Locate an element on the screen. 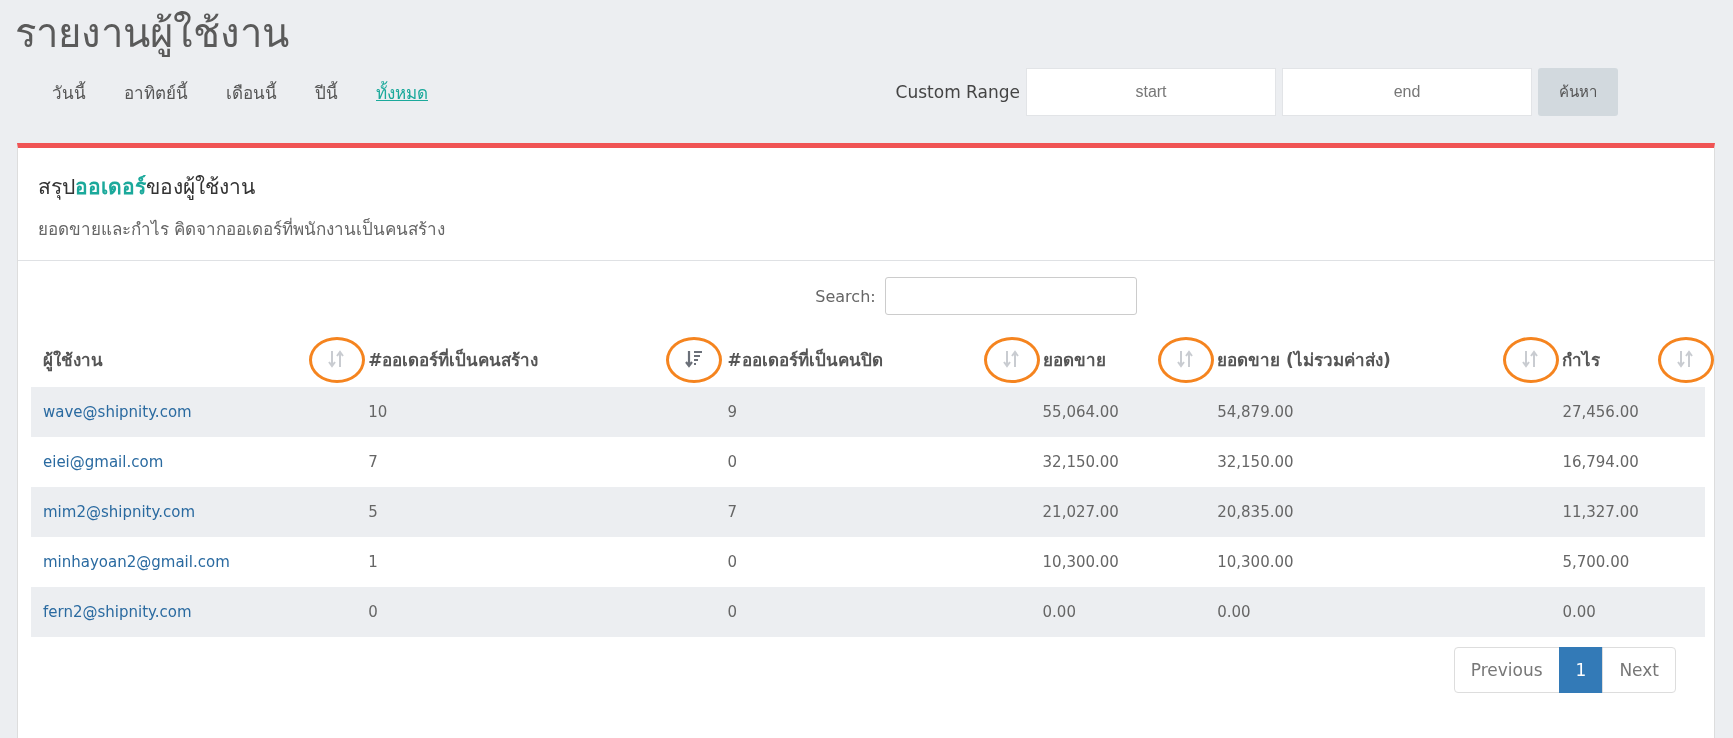  column-header: ผู้ใช้งาน is located at coordinates (73, 359).